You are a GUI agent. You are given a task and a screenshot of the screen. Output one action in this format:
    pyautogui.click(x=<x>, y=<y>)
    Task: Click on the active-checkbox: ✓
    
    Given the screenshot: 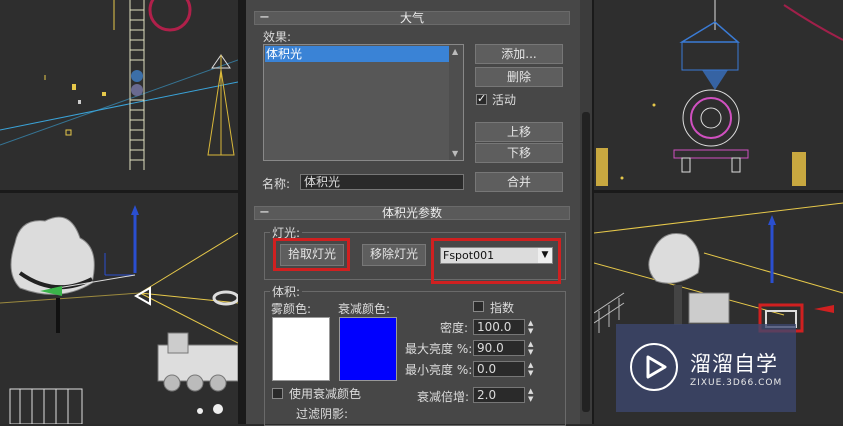 What is the action you would take?
    pyautogui.click(x=481, y=98)
    